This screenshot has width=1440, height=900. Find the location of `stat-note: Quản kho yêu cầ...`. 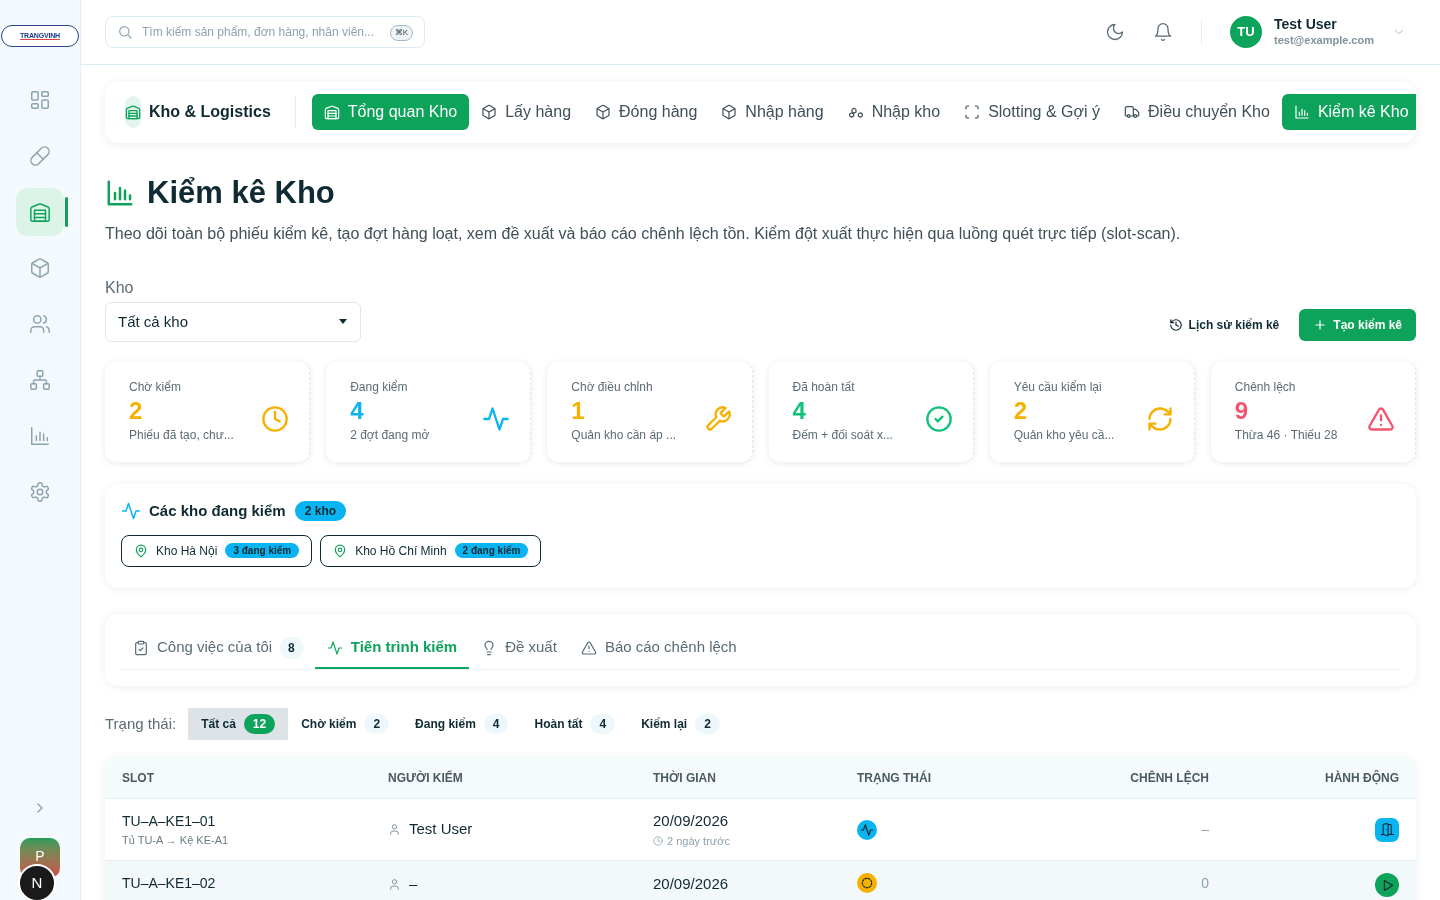

stat-note: Quản kho yêu cầ... is located at coordinates (1064, 435).